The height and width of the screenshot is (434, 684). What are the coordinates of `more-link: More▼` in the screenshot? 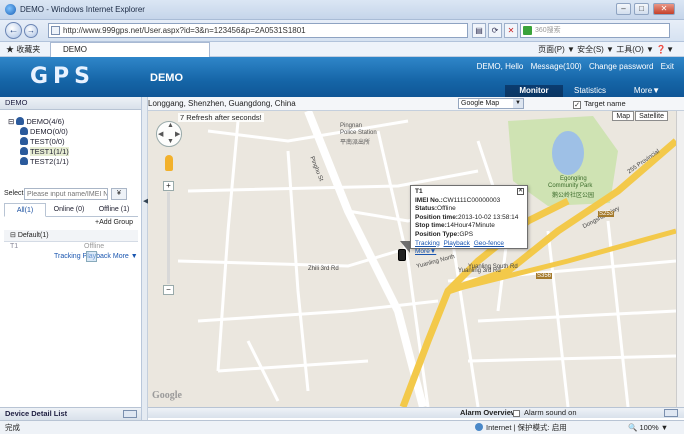 It's located at (425, 251).